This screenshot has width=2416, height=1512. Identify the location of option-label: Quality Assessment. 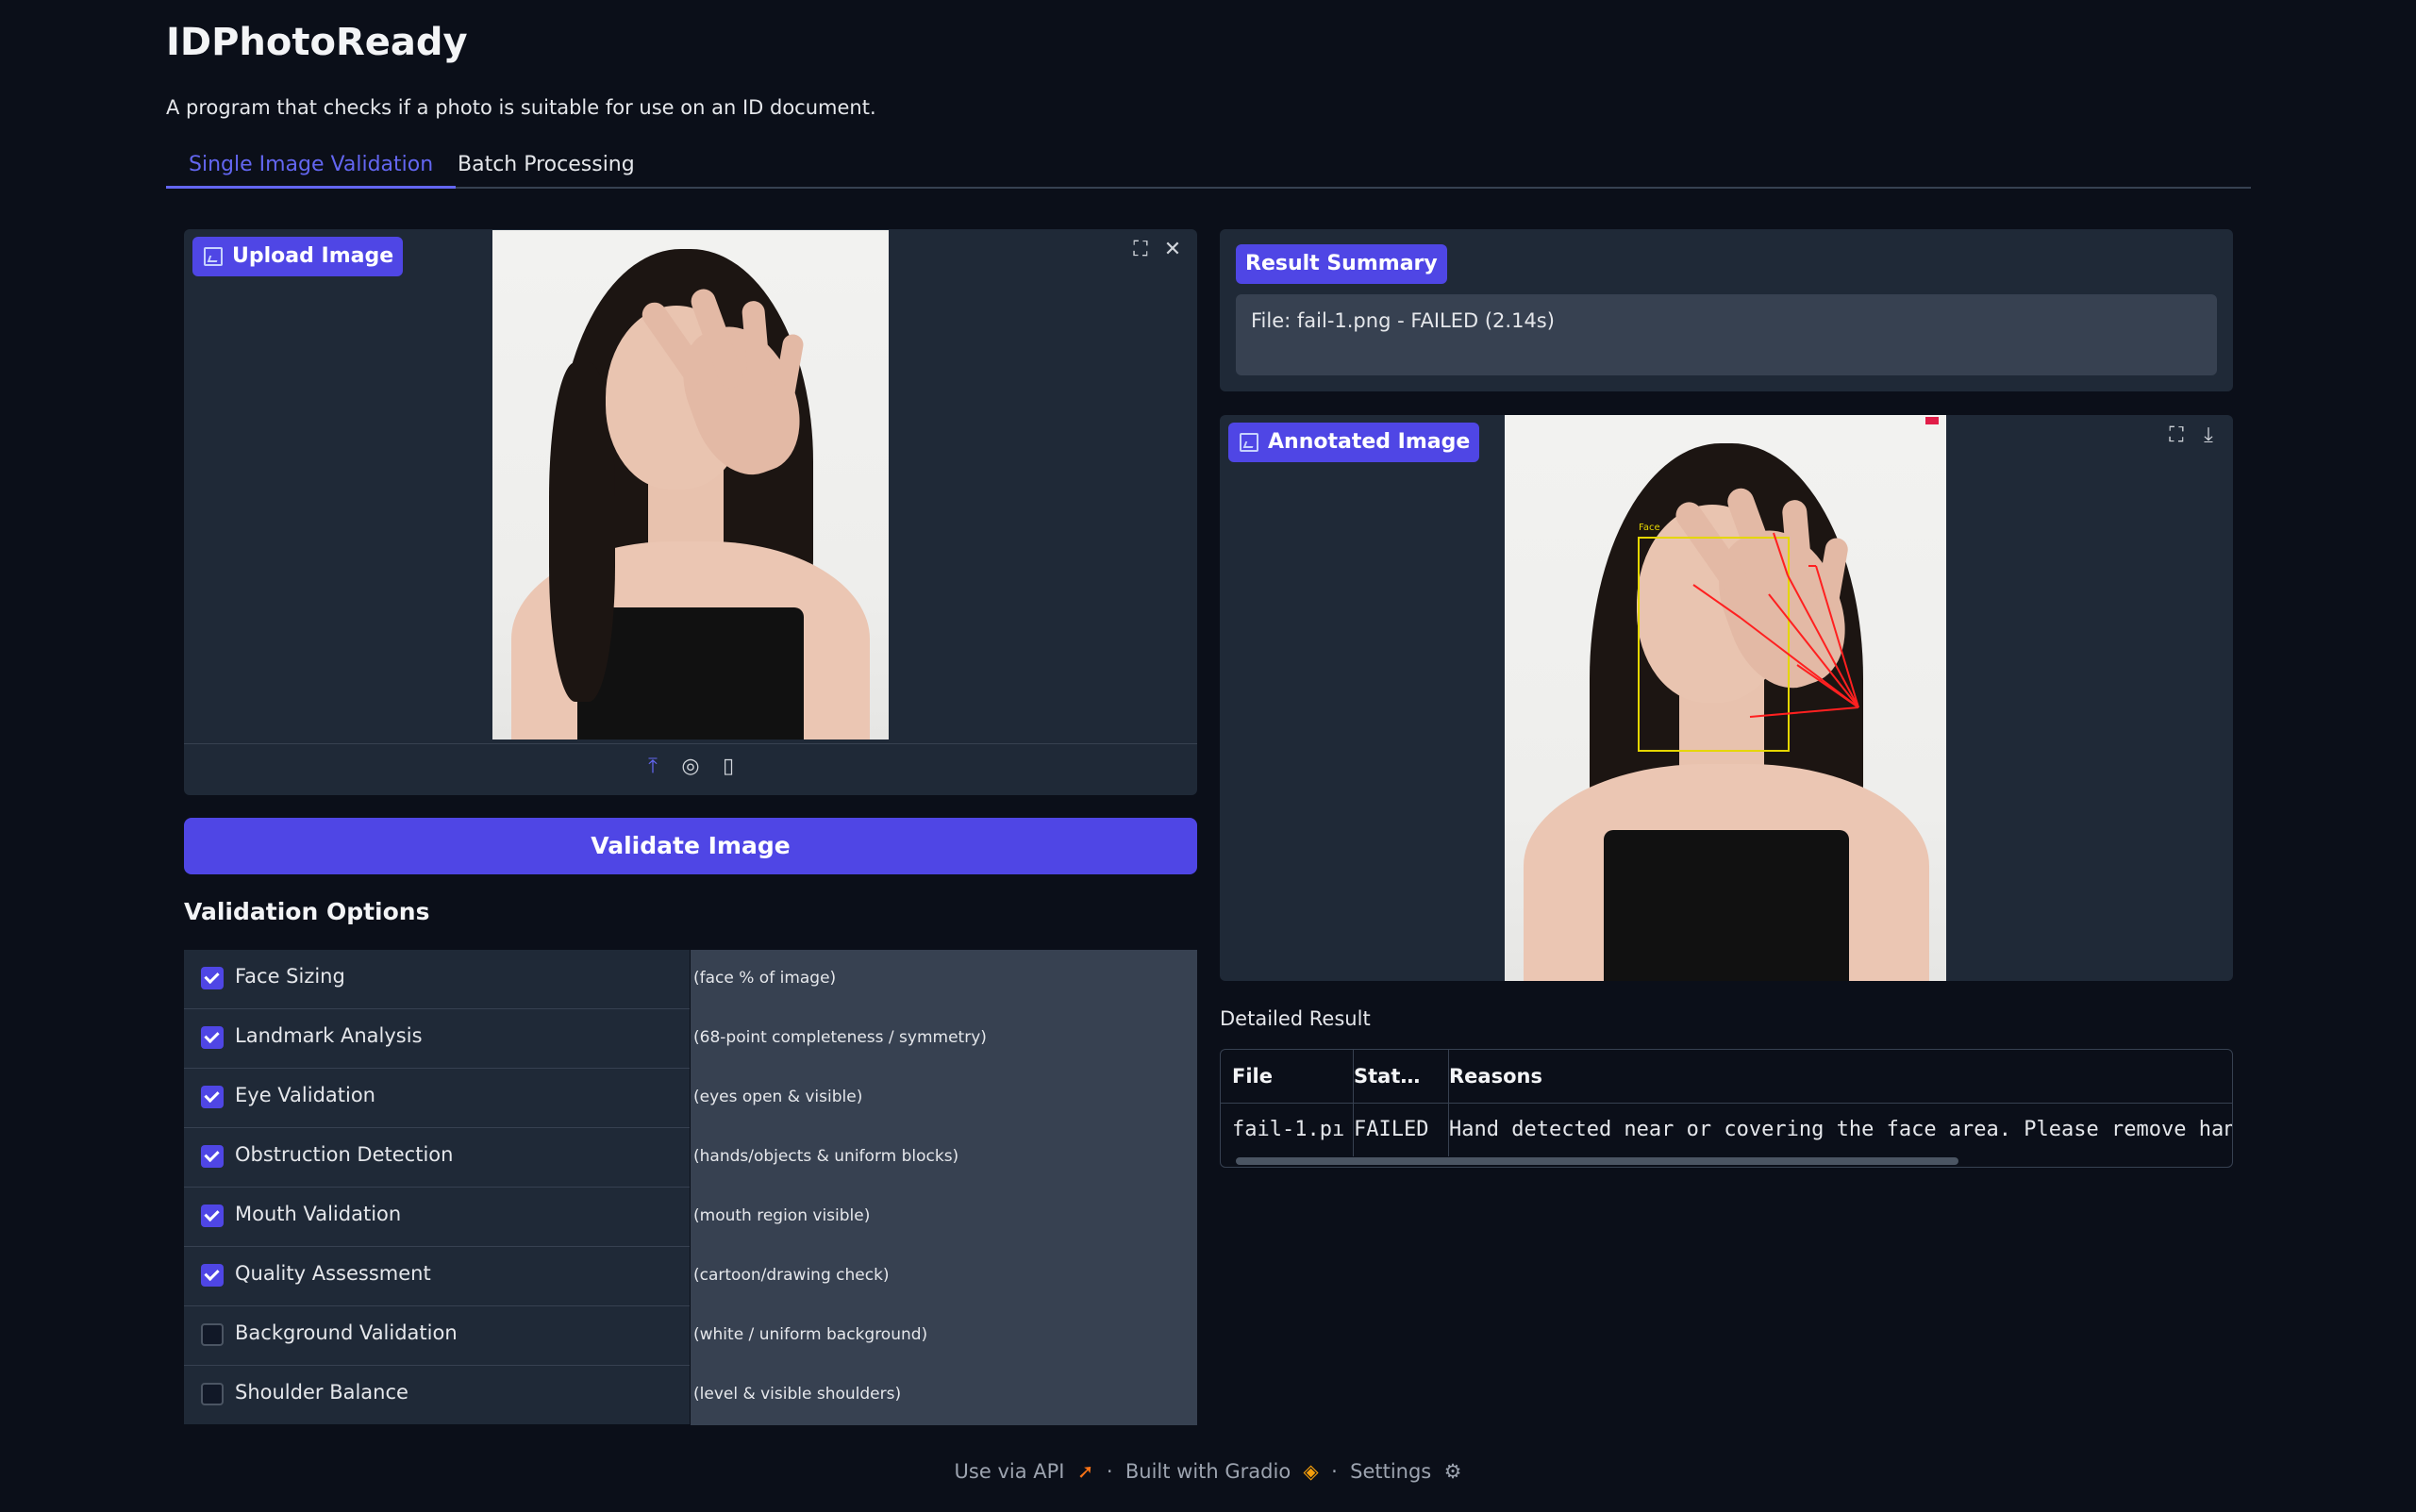
(333, 1273).